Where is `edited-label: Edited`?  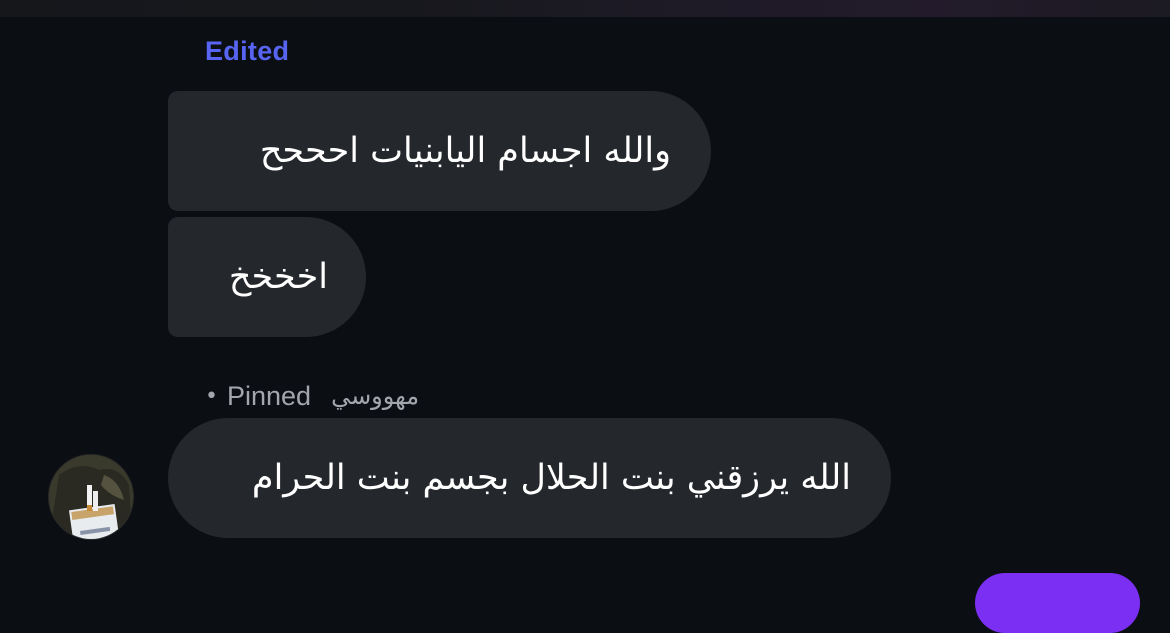 edited-label: Edited is located at coordinates (247, 51).